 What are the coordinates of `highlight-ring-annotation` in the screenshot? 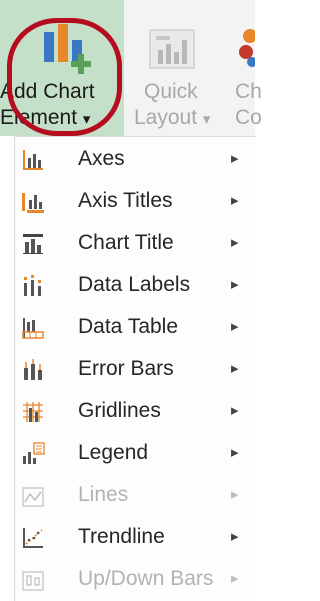 It's located at (64, 77).